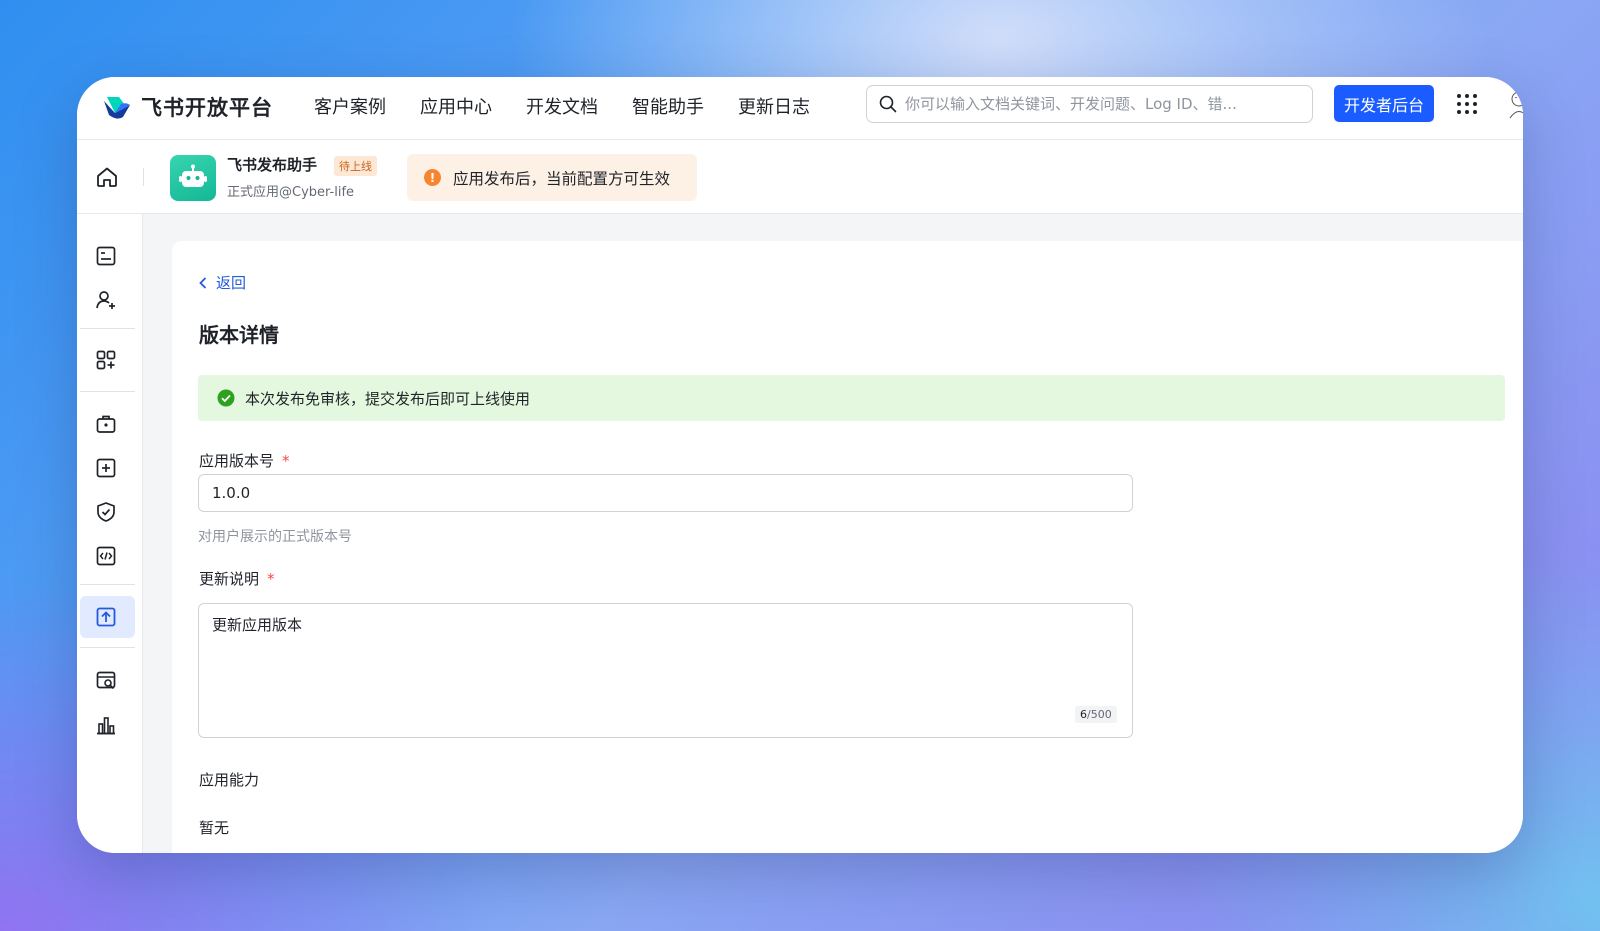 The image size is (1600, 931). I want to click on logo: 飞书开放平台, so click(187, 107).